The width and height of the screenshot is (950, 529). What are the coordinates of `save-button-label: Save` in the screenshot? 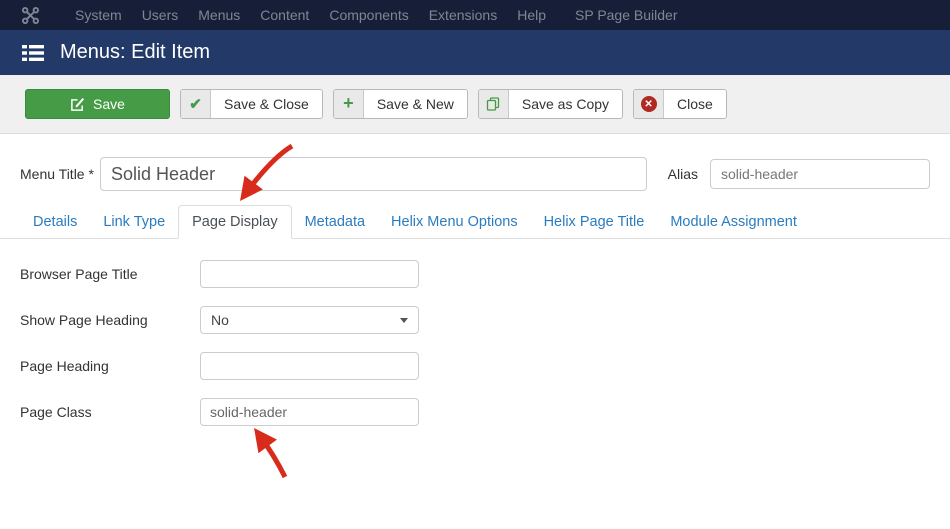 It's located at (109, 104).